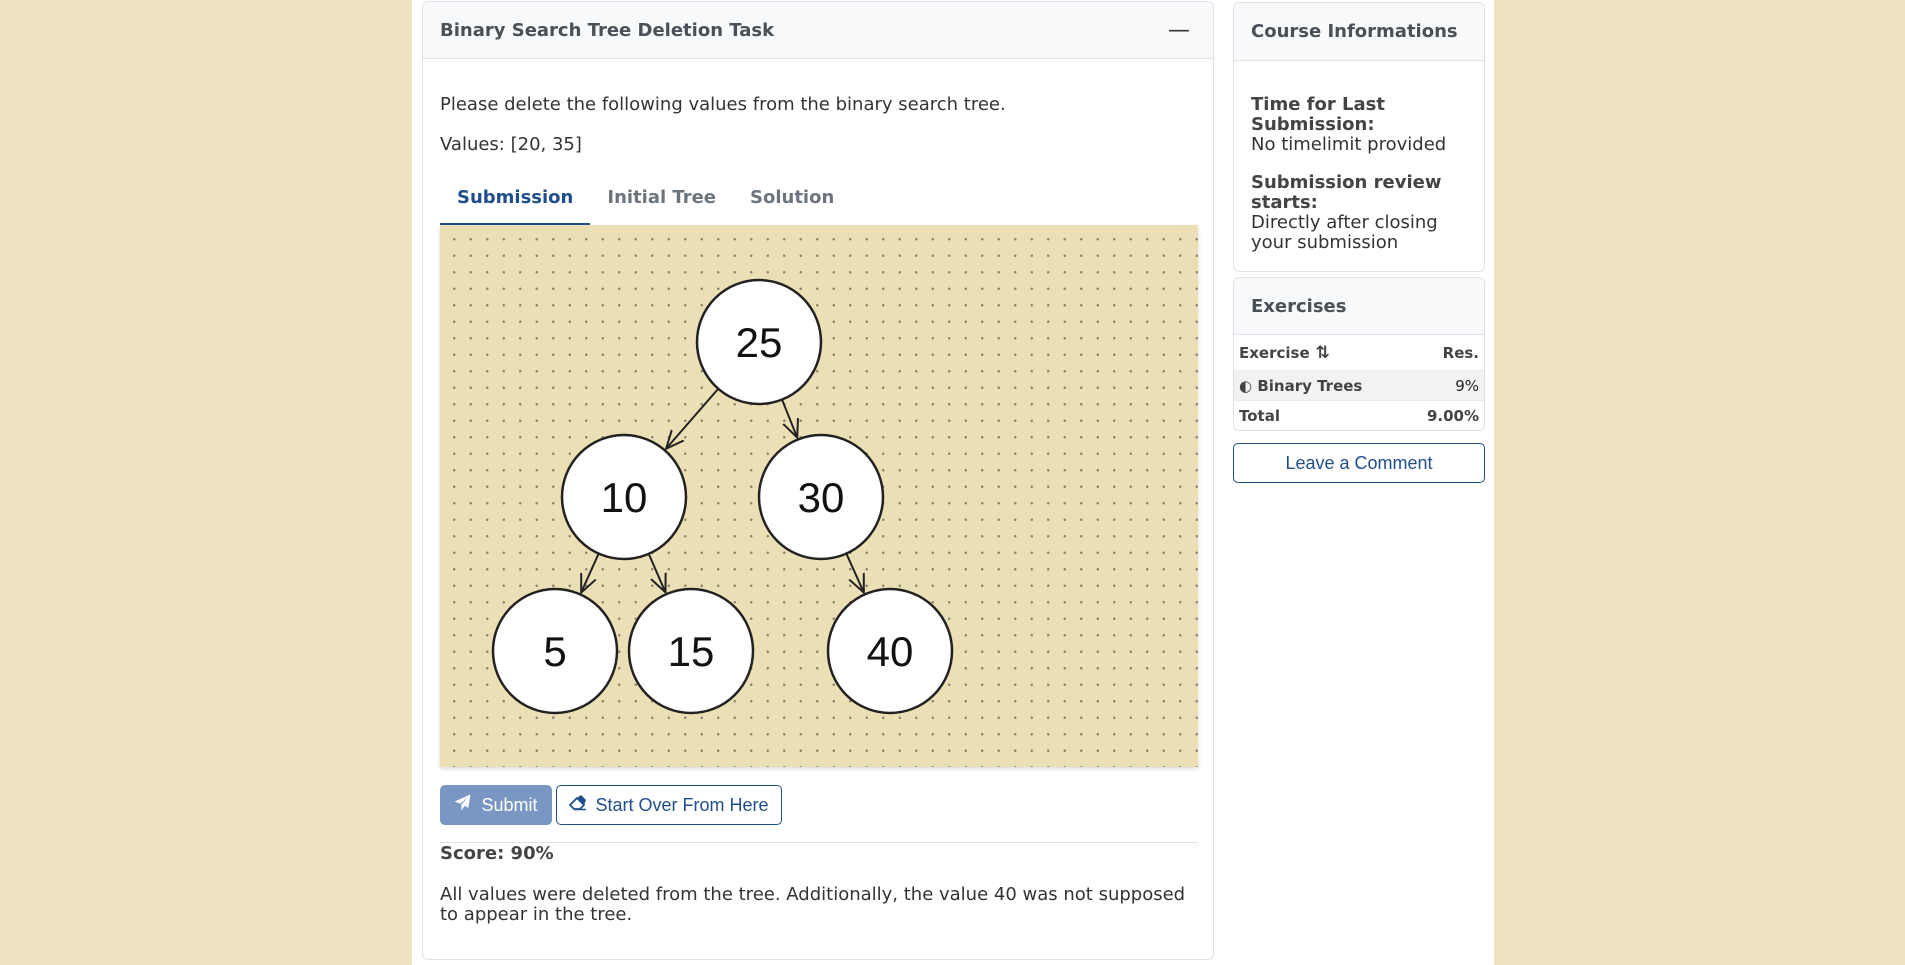 This screenshot has height=965, width=1905. I want to click on half-circle-icon: ◐, so click(1246, 385).